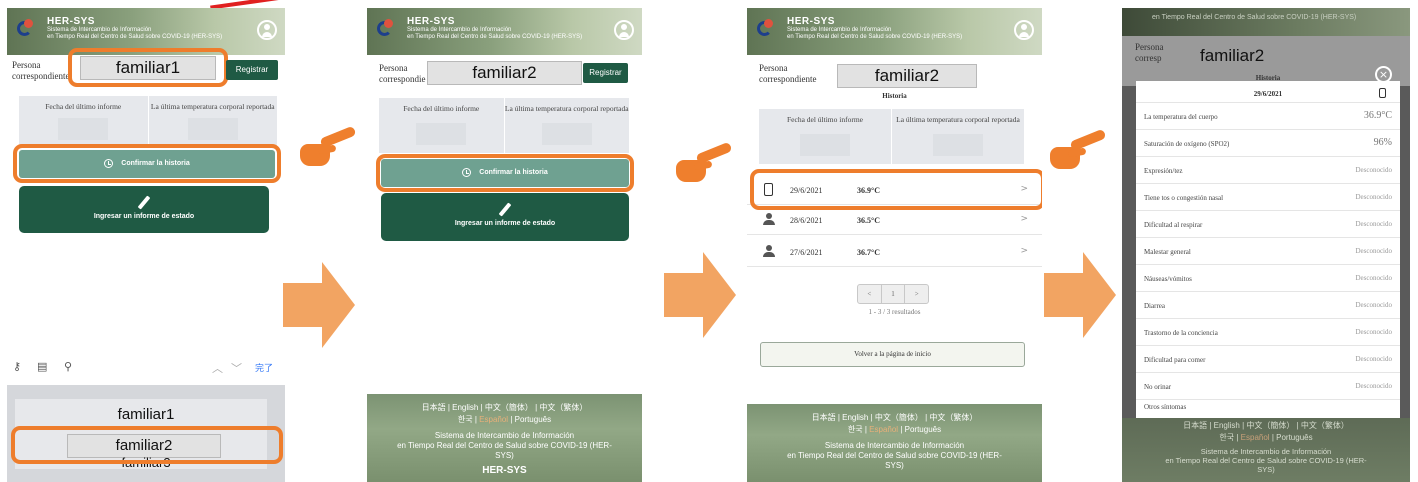 The height and width of the screenshot is (482, 1418). I want to click on detail-row: Trastorno de la conciencia Desconocido, so click(1268, 332).